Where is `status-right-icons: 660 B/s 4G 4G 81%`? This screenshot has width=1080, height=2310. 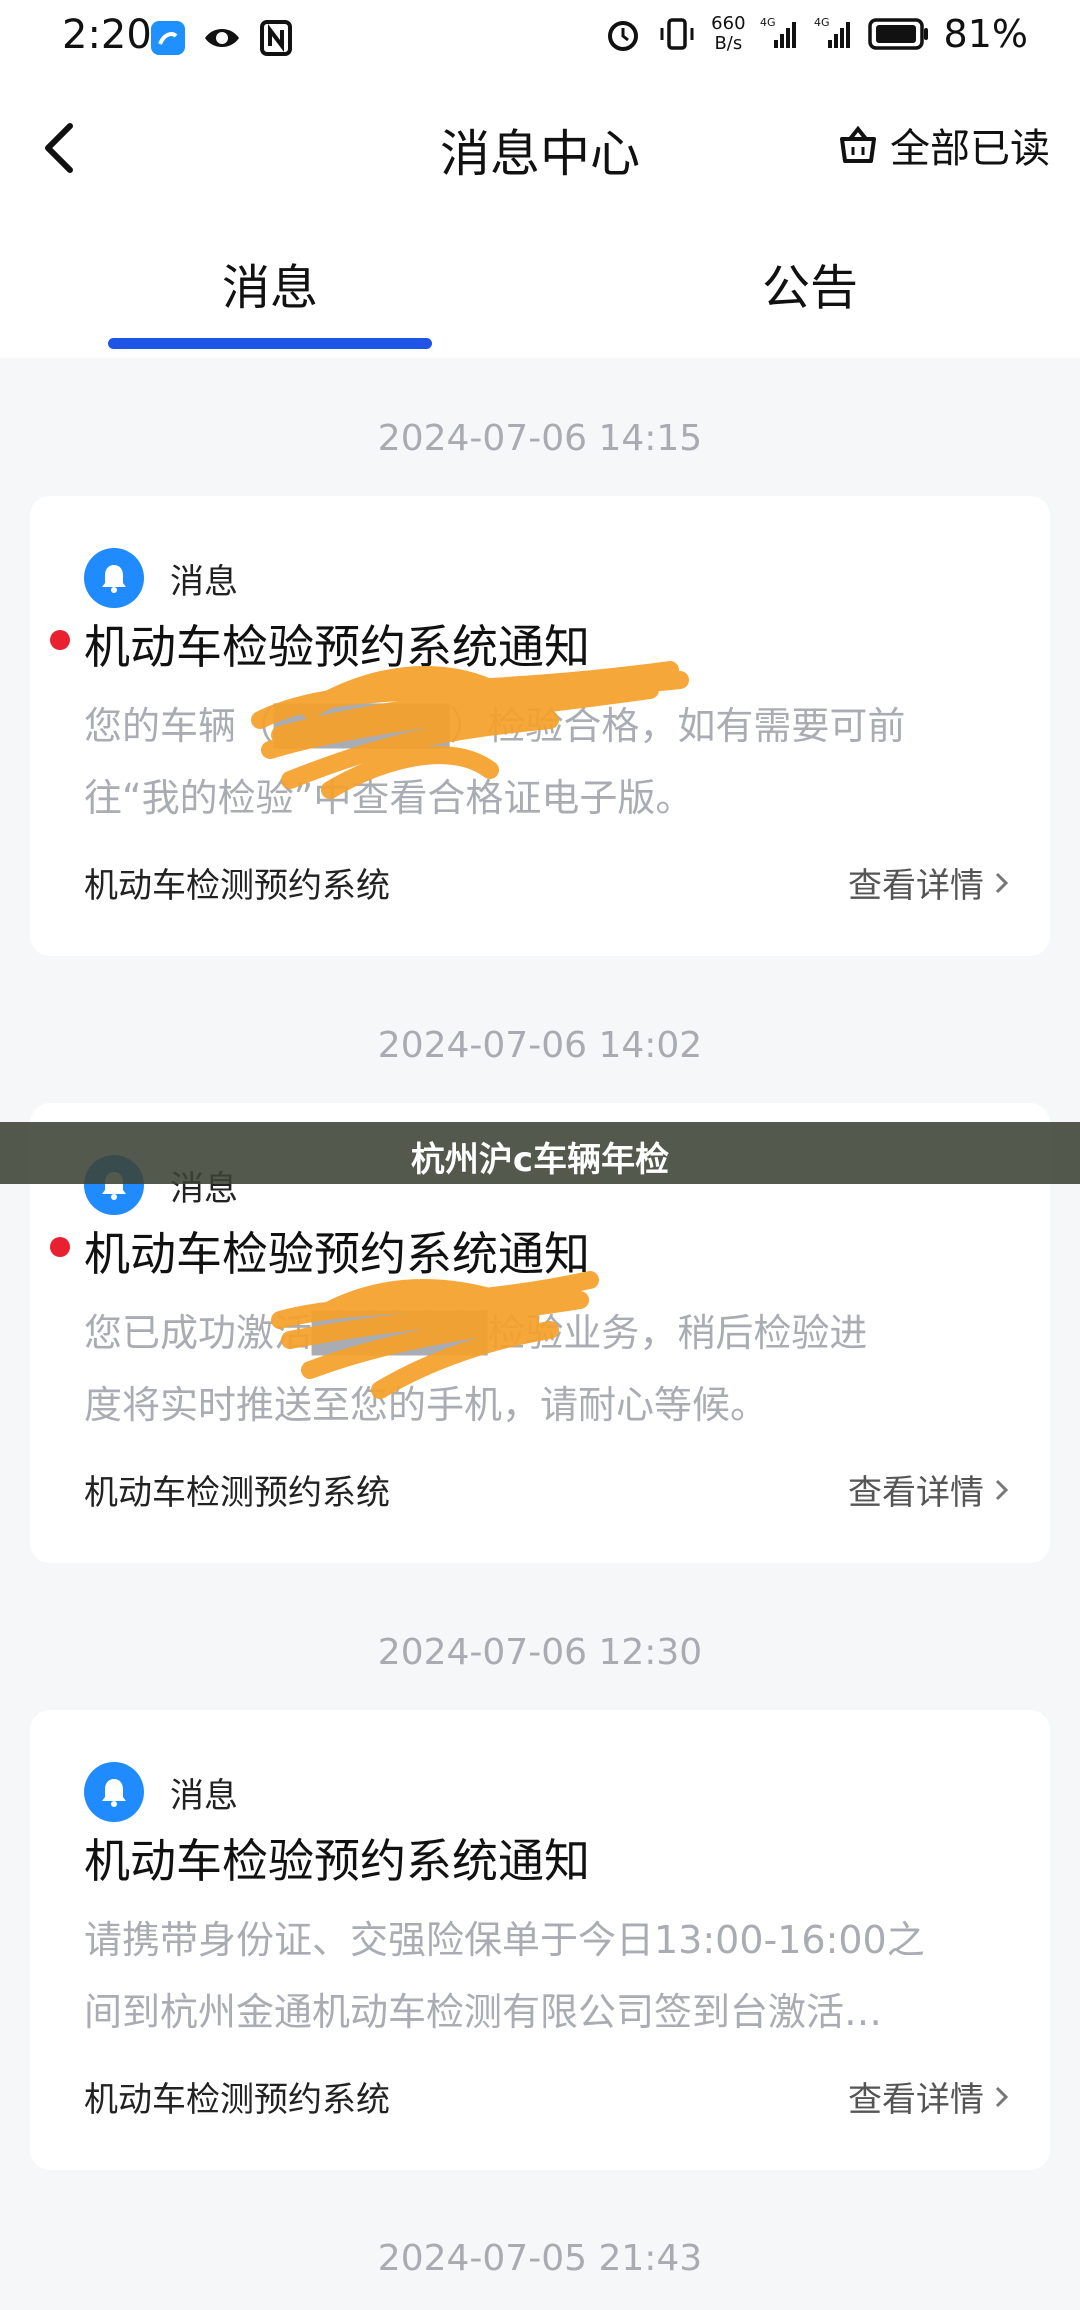
status-right-icons: 660 B/s 4G 4G 81% is located at coordinates (815, 34).